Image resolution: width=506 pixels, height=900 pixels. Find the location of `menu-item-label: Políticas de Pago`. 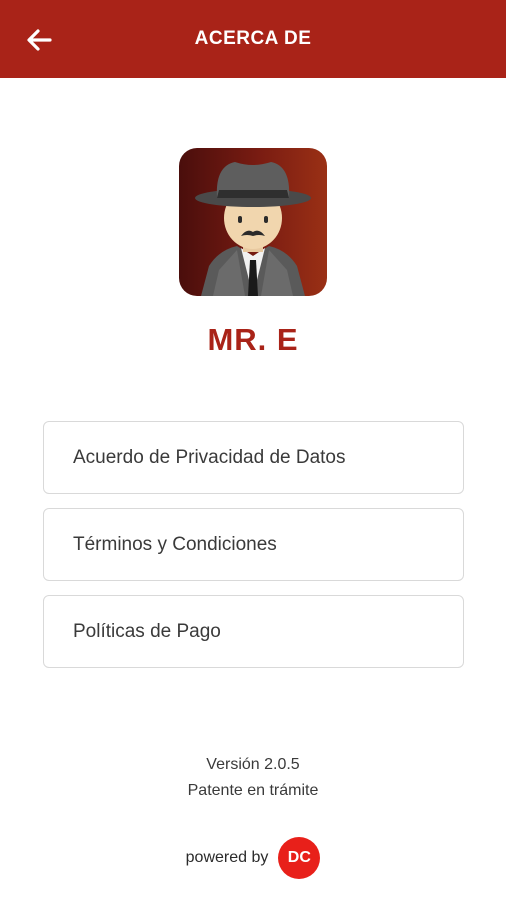

menu-item-label: Políticas de Pago is located at coordinates (147, 631).